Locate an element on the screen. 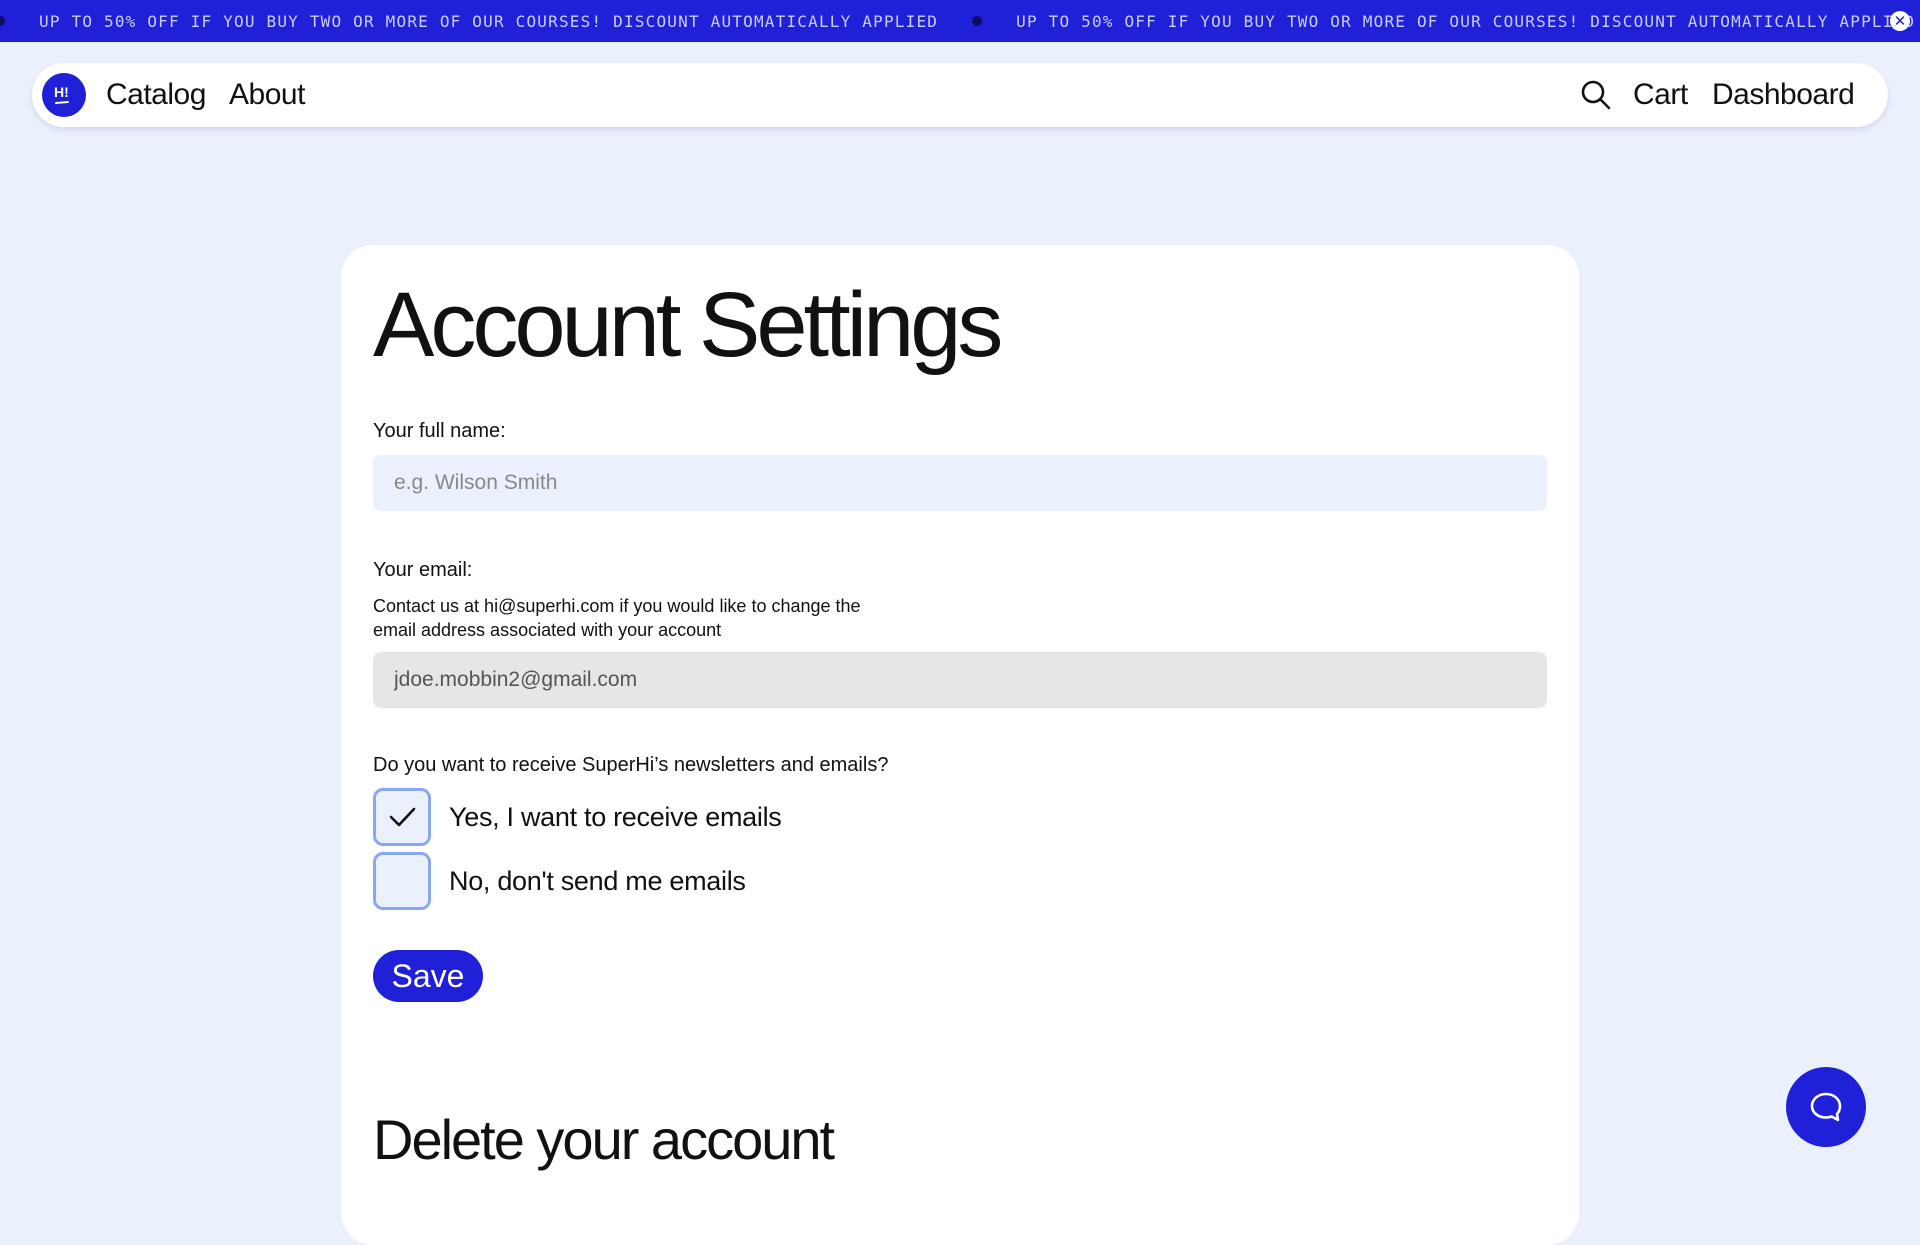 The height and width of the screenshot is (1245, 1920). checkbox-no is located at coordinates (402, 881).